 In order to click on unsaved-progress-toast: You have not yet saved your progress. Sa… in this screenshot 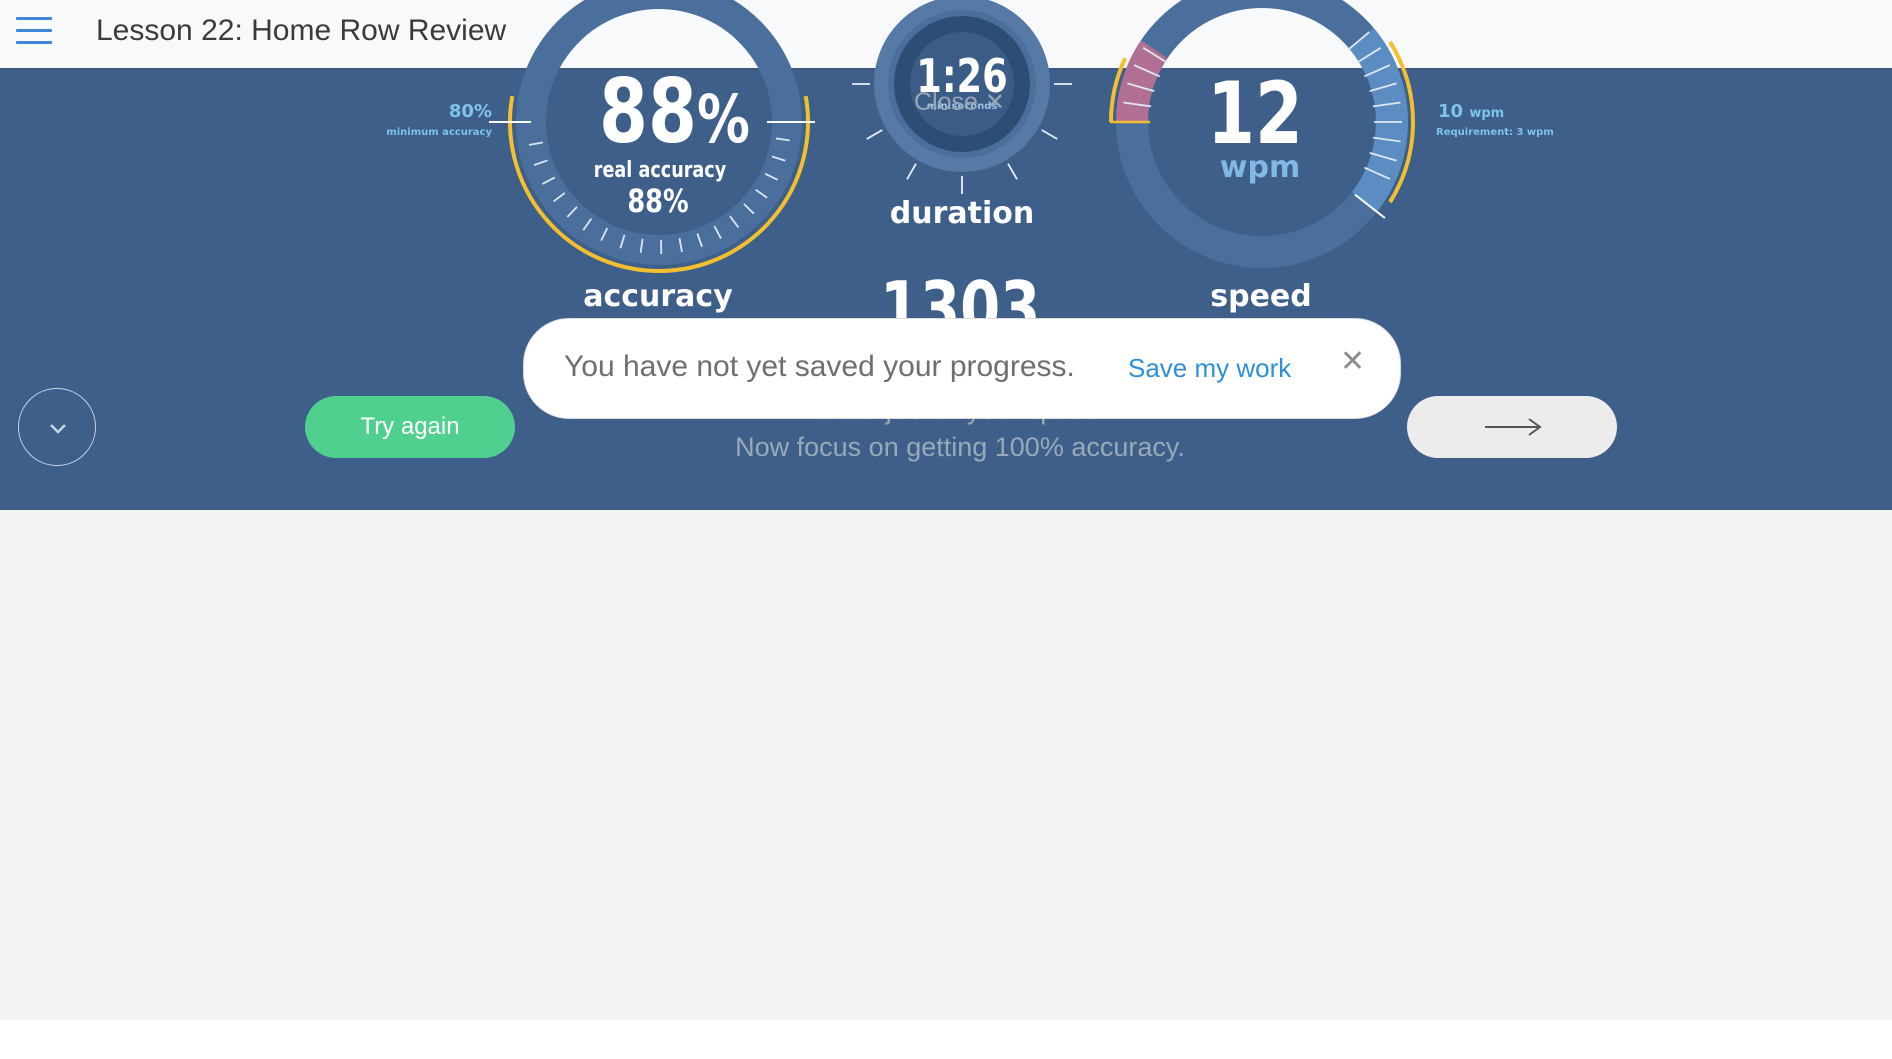, I will do `click(962, 368)`.